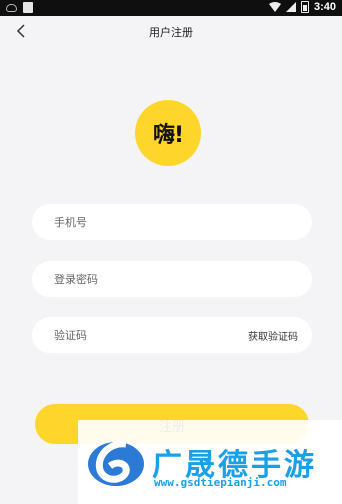  What do you see at coordinates (19, 7) in the screenshot?
I see `status-left` at bounding box center [19, 7].